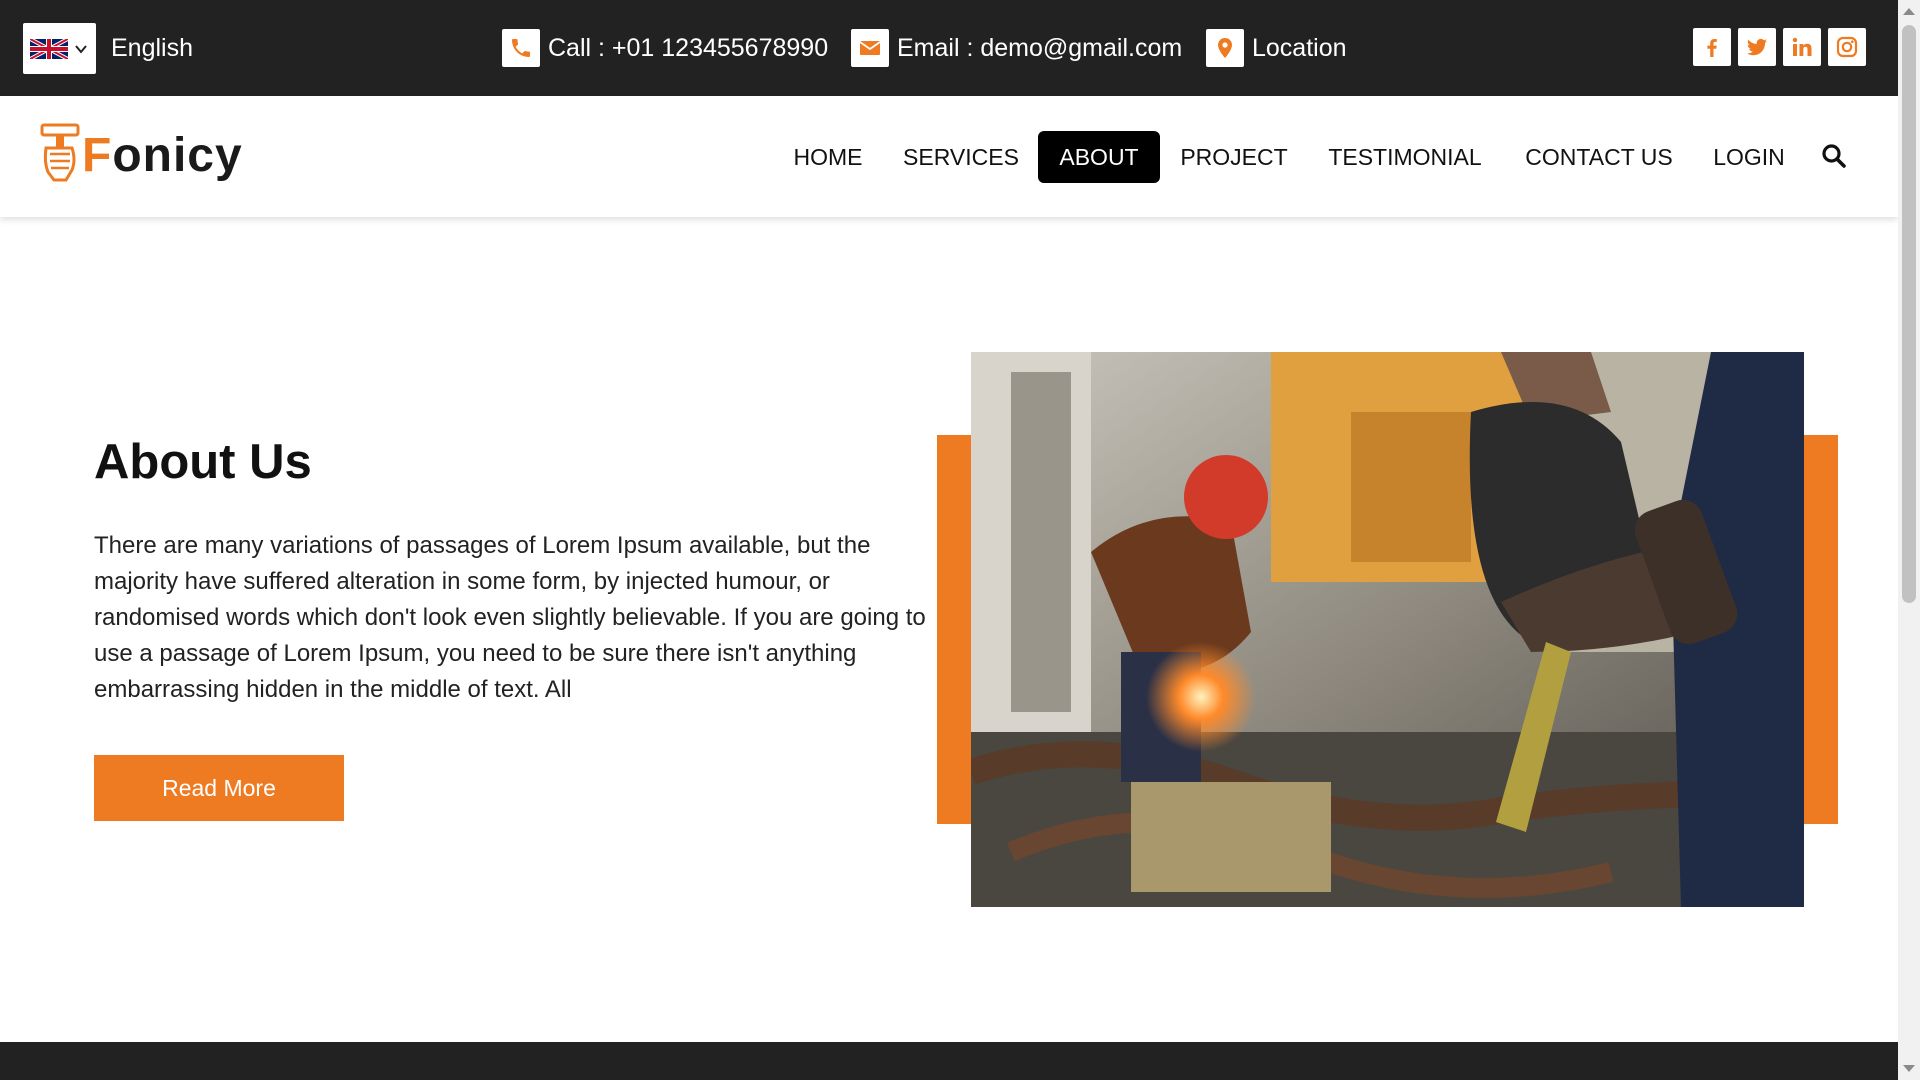 The image size is (1920, 1080). Describe the element at coordinates (1712, 47) in the screenshot. I see `facebook-icon` at that location.